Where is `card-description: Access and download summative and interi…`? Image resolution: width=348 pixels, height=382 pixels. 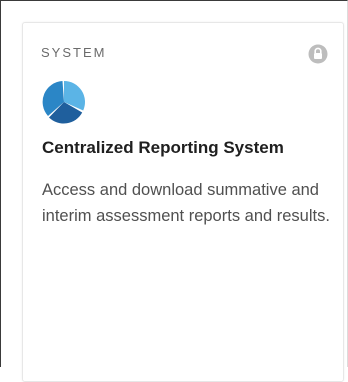
card-description: Access and download summative and interi… is located at coordinates (186, 203).